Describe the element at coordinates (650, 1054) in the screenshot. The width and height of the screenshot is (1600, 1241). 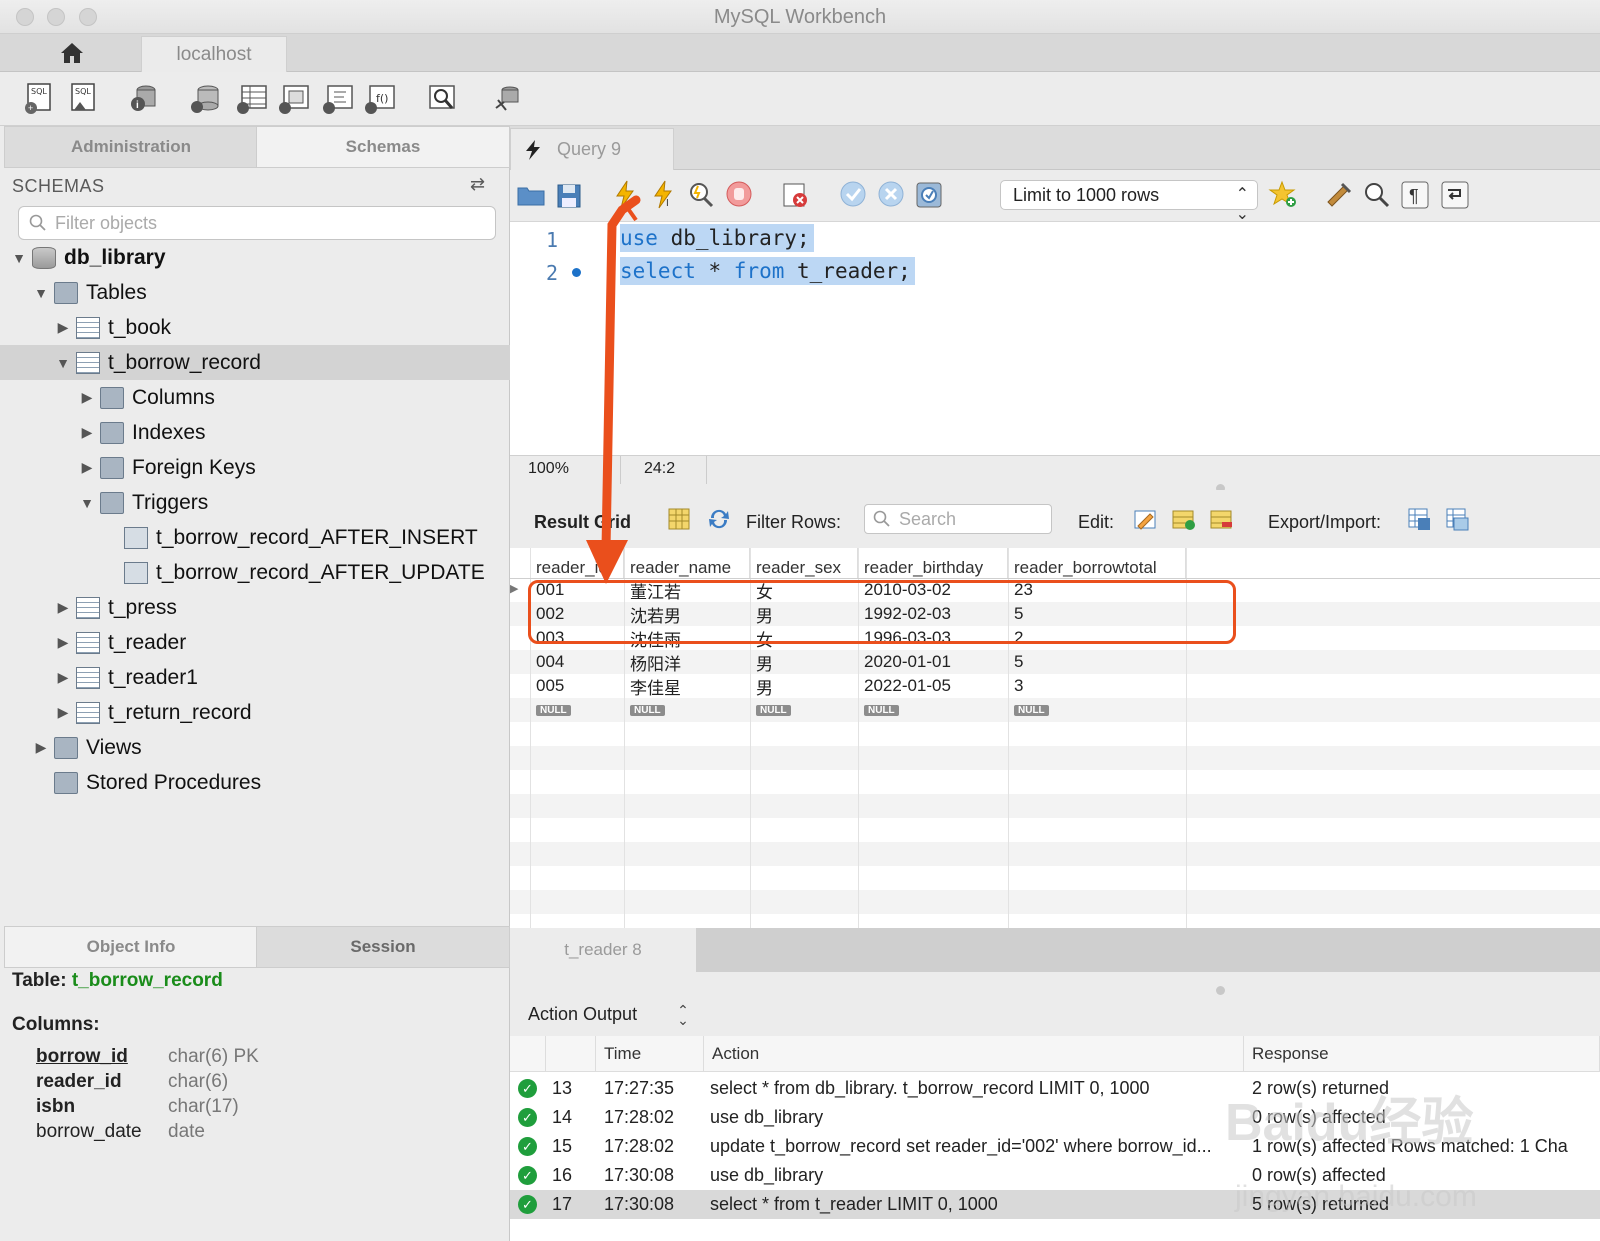
I see `output-column-header: Time` at that location.